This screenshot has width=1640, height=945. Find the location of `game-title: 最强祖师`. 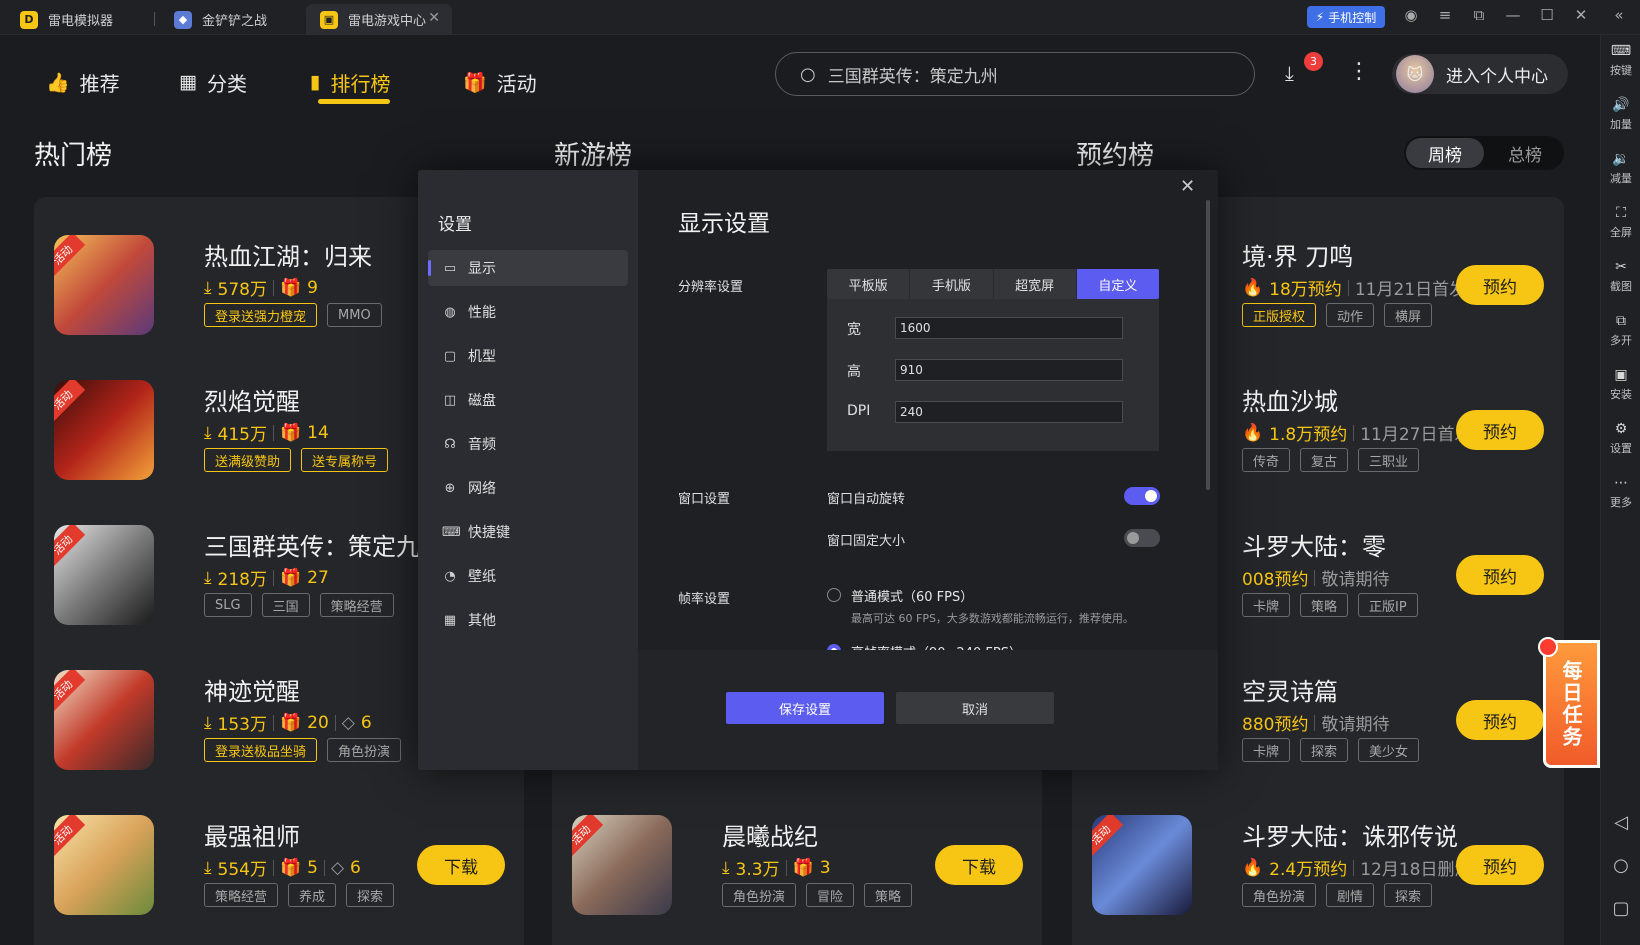

game-title: 最强祖师 is located at coordinates (252, 837).